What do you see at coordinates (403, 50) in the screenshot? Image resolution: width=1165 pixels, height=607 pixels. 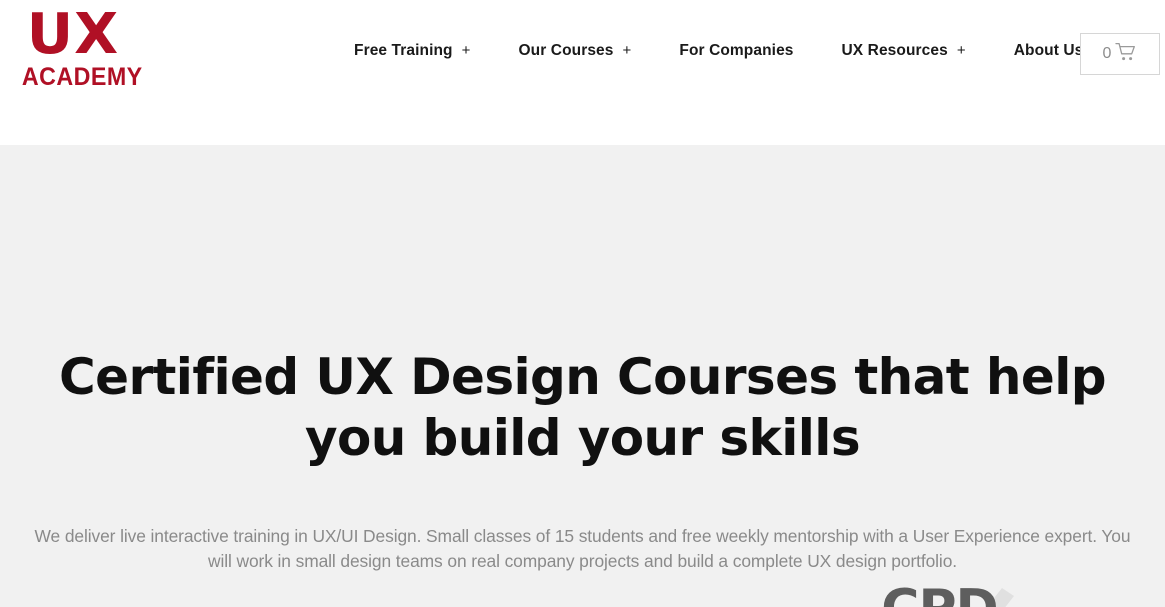 I see `nav-label: Free Training` at bounding box center [403, 50].